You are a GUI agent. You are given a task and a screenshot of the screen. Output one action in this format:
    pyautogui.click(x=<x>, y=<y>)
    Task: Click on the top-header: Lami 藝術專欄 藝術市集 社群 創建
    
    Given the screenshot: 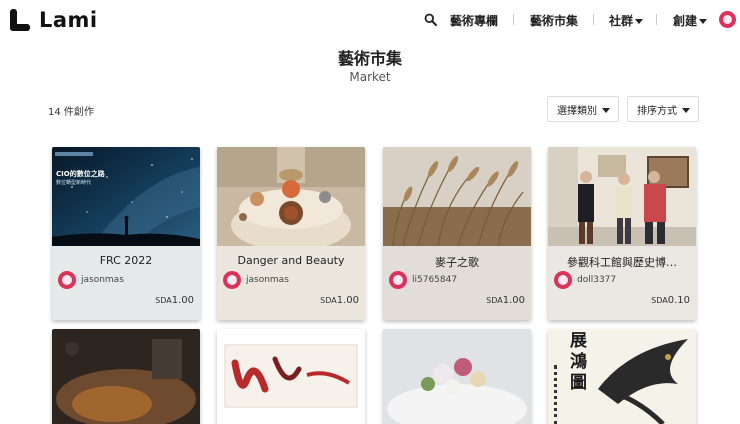 What is the action you would take?
    pyautogui.click(x=370, y=20)
    